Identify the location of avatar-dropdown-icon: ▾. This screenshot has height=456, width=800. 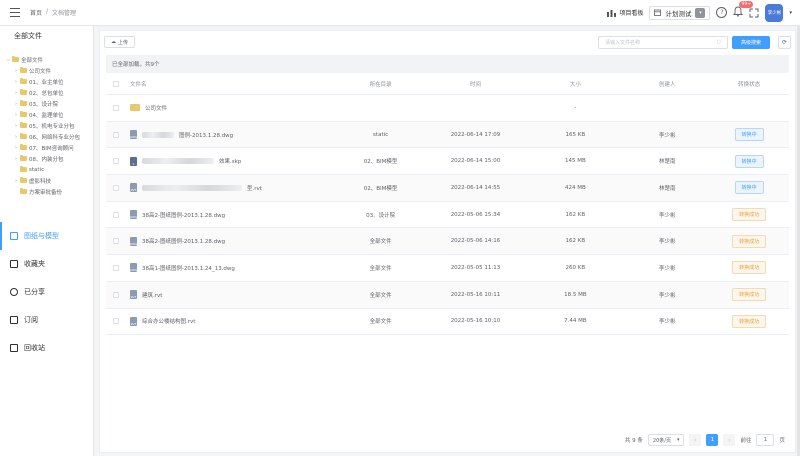
(790, 13).